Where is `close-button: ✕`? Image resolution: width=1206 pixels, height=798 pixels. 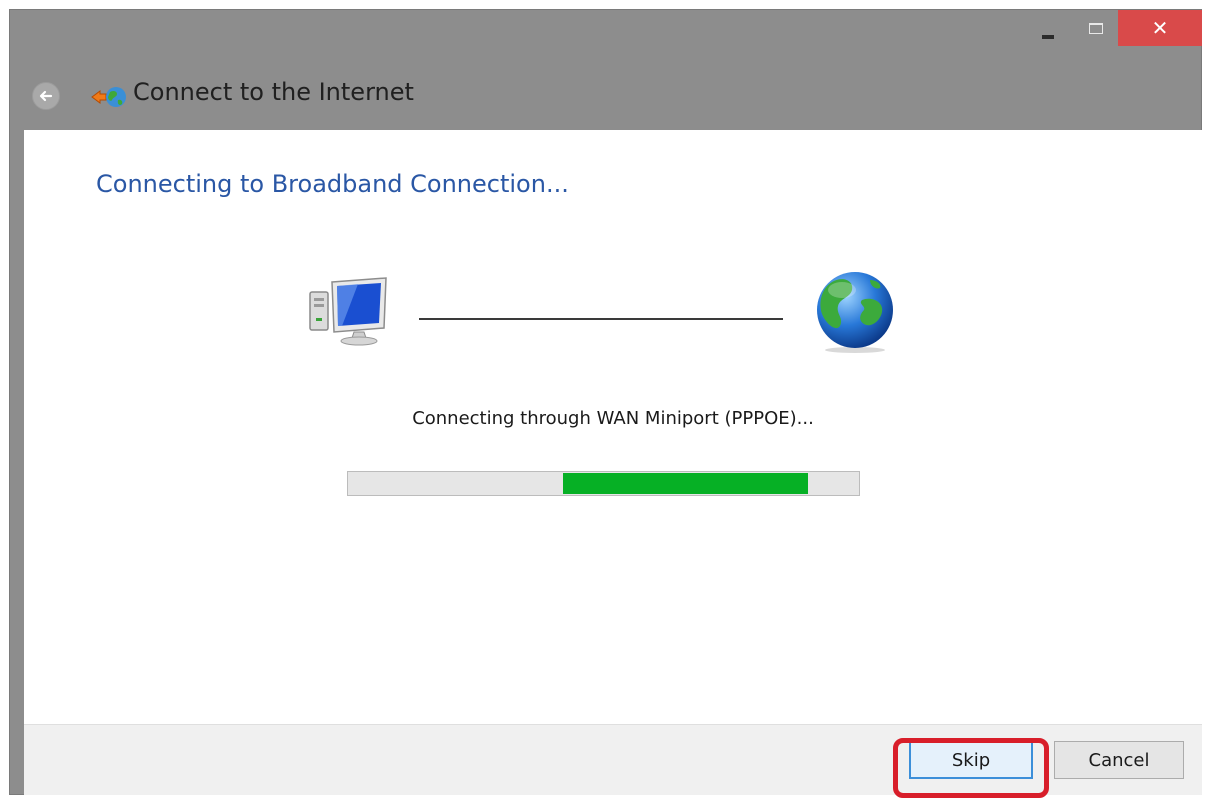
close-button: ✕ is located at coordinates (1160, 28).